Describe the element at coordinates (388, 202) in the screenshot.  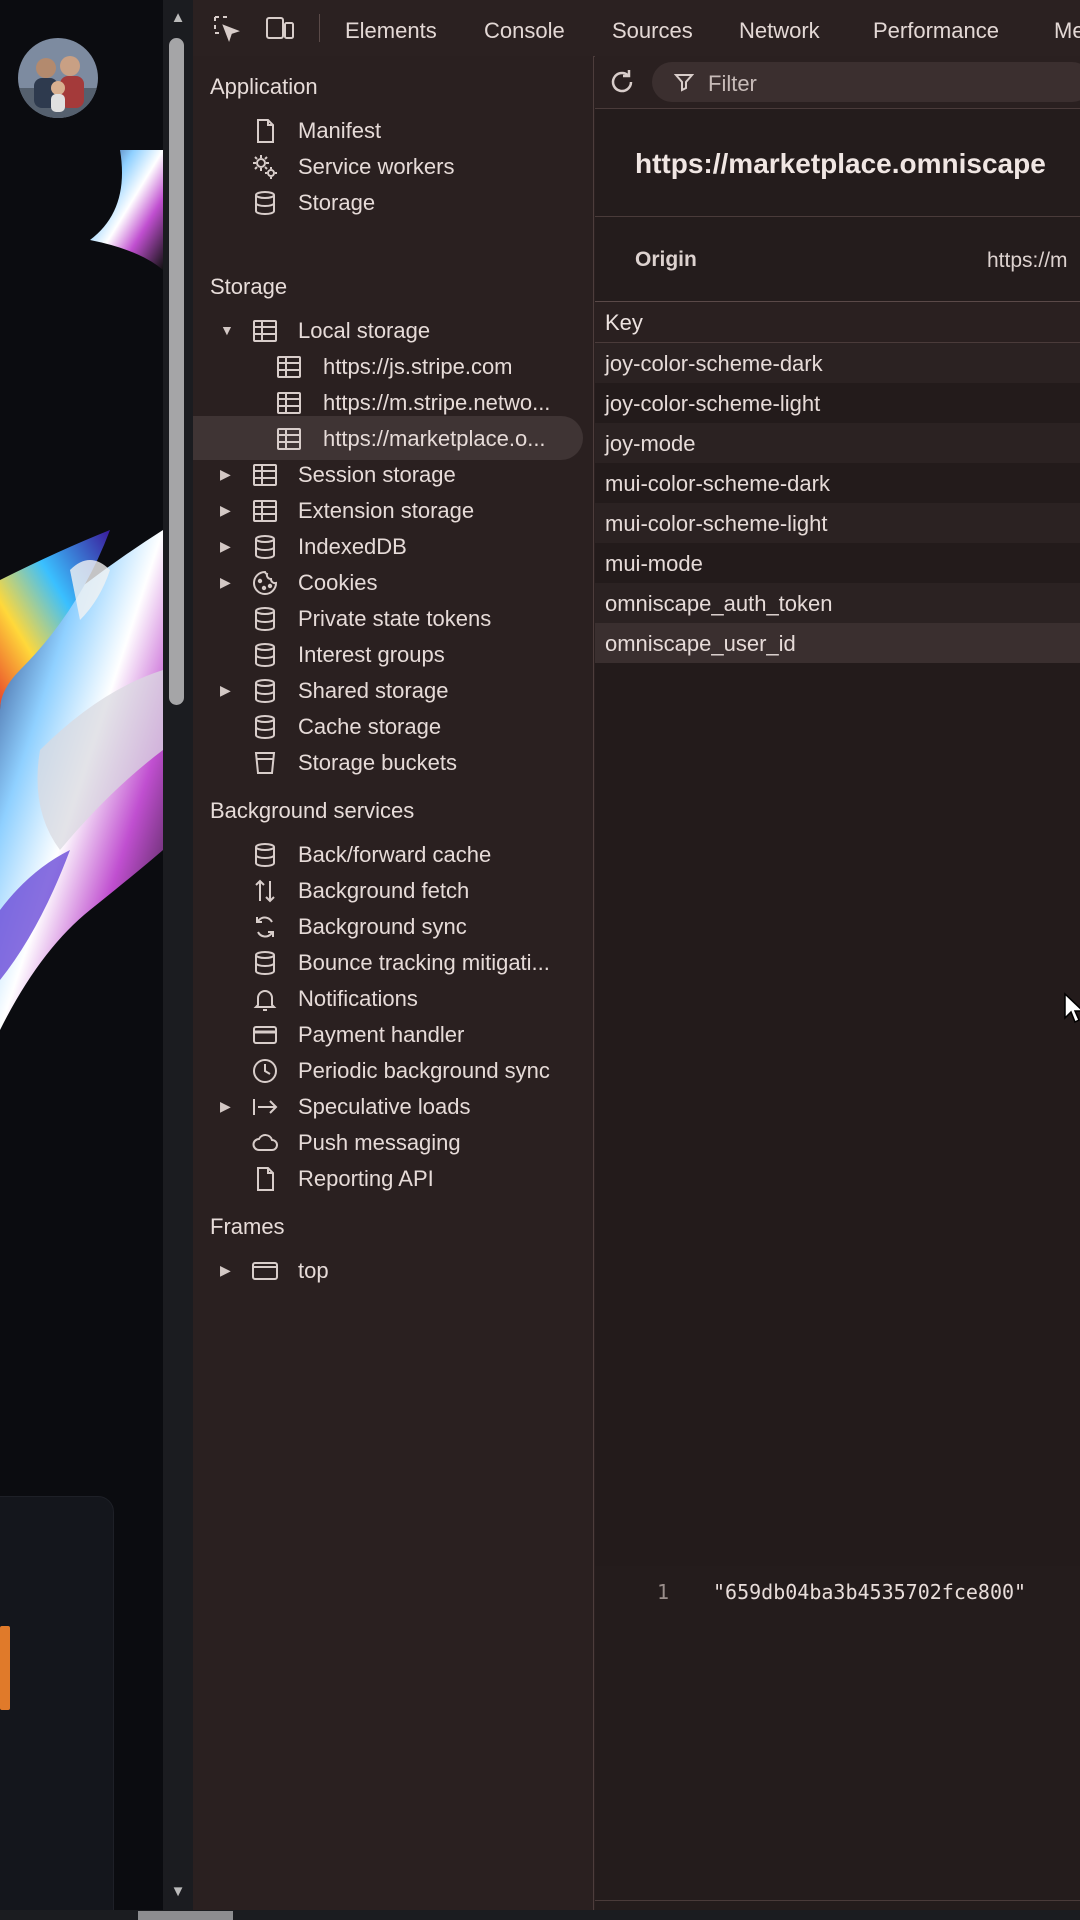
I see `sidebar-item-storage: Storage` at that location.